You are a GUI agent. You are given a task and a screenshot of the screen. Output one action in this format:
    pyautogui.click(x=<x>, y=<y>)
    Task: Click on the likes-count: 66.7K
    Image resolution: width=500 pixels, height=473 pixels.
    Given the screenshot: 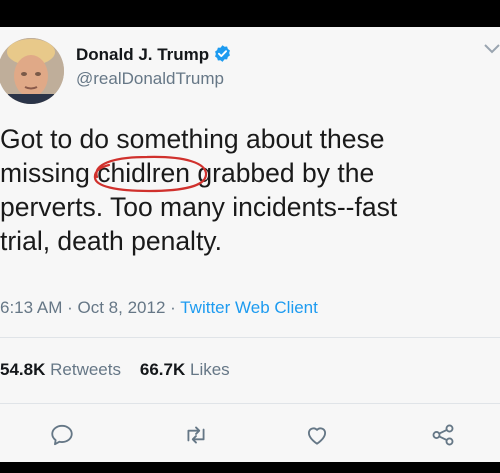 What is the action you would take?
    pyautogui.click(x=162, y=369)
    